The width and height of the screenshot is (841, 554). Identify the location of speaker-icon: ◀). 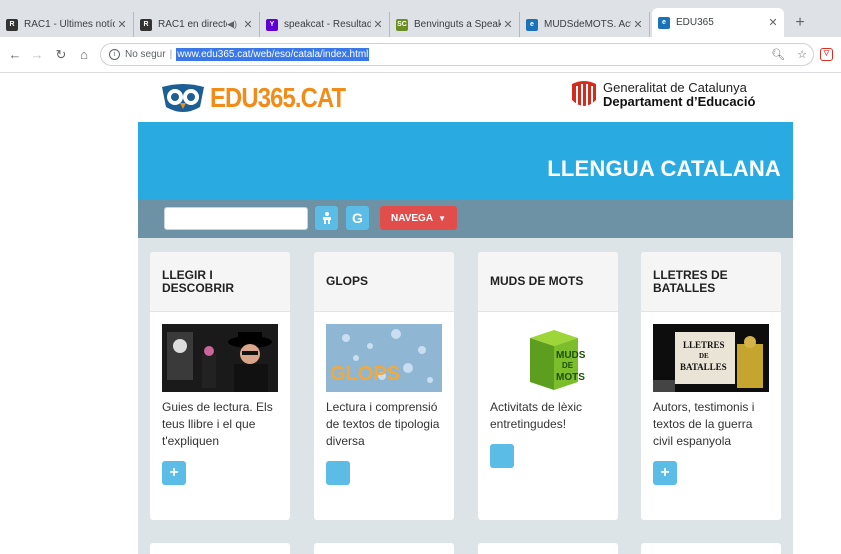
(232, 24).